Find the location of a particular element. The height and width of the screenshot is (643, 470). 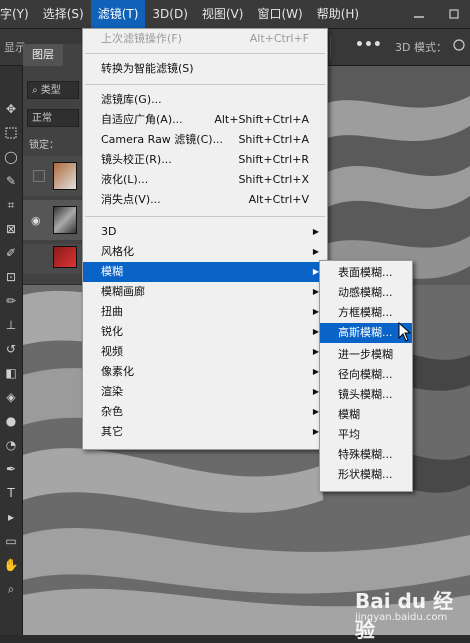

mouse-cursor-icon is located at coordinates (405, 332).